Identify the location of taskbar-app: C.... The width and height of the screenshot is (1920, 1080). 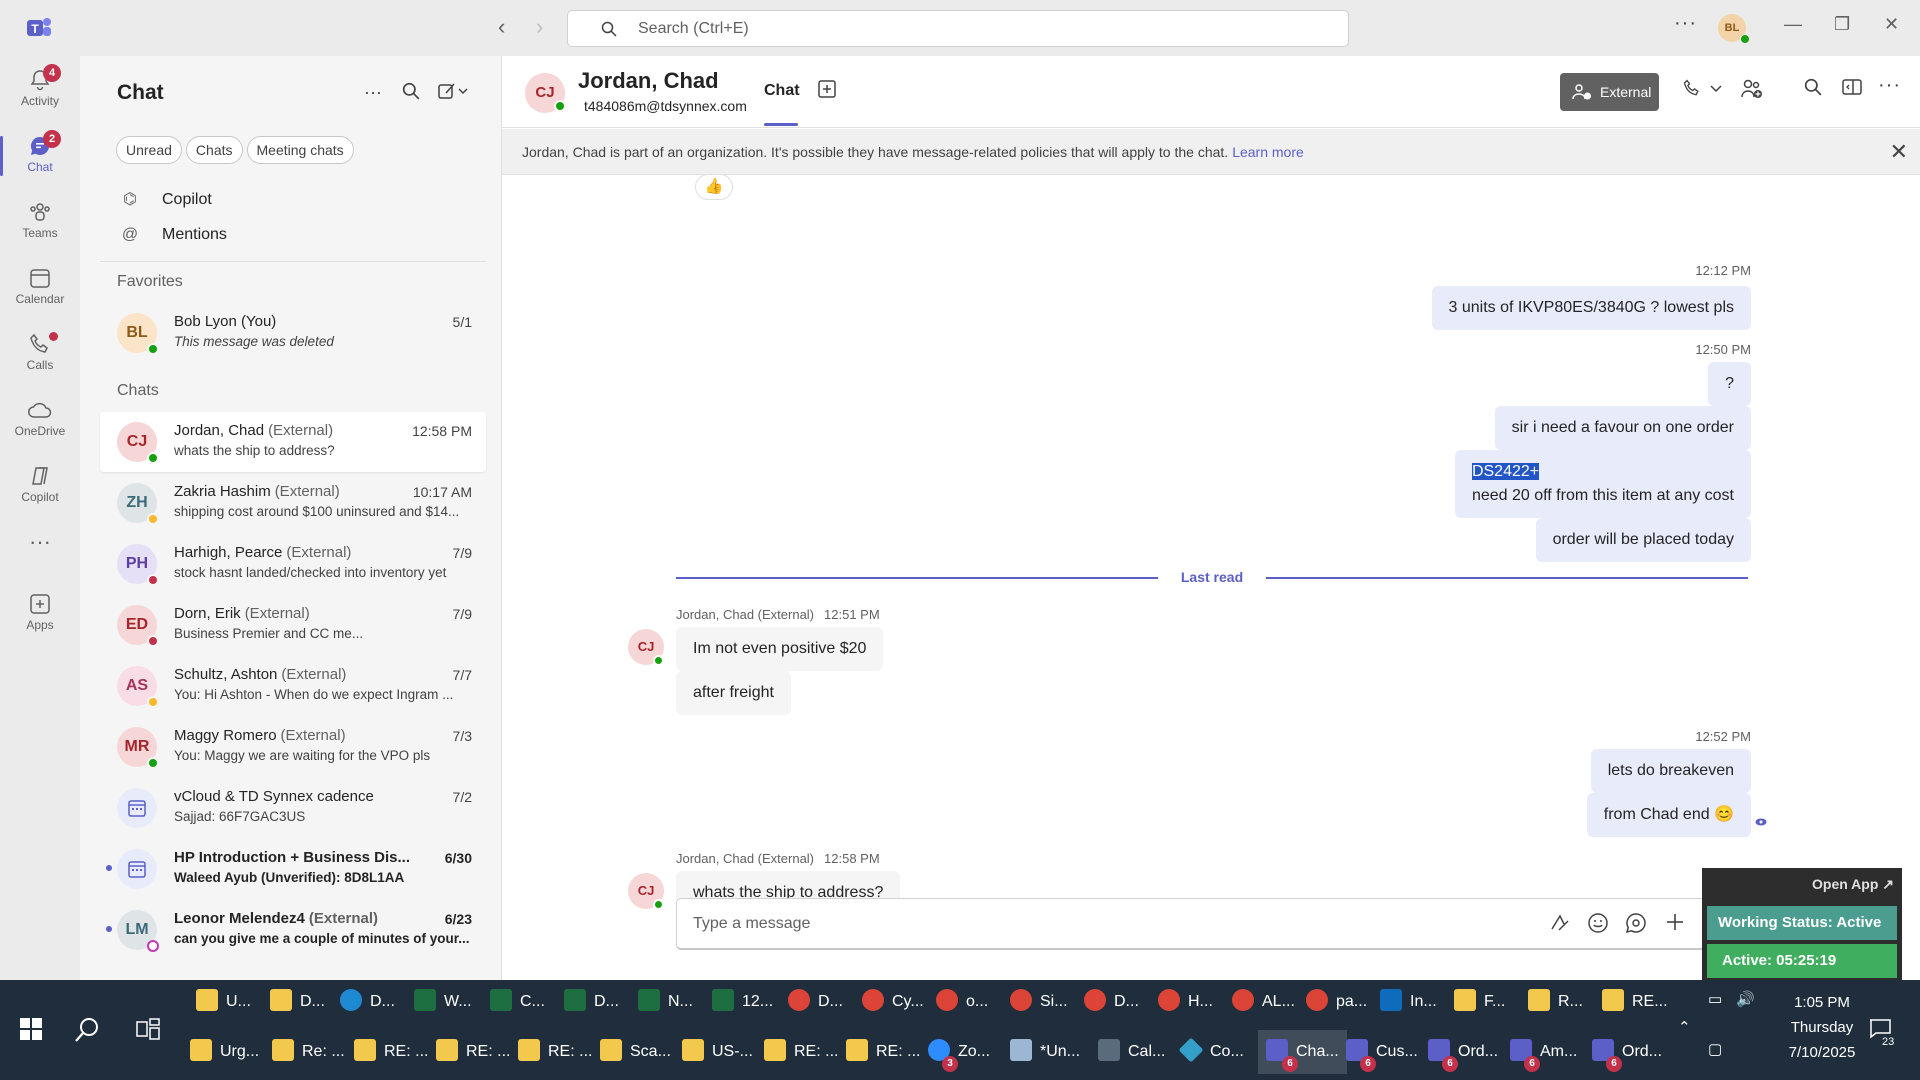
(517, 1002).